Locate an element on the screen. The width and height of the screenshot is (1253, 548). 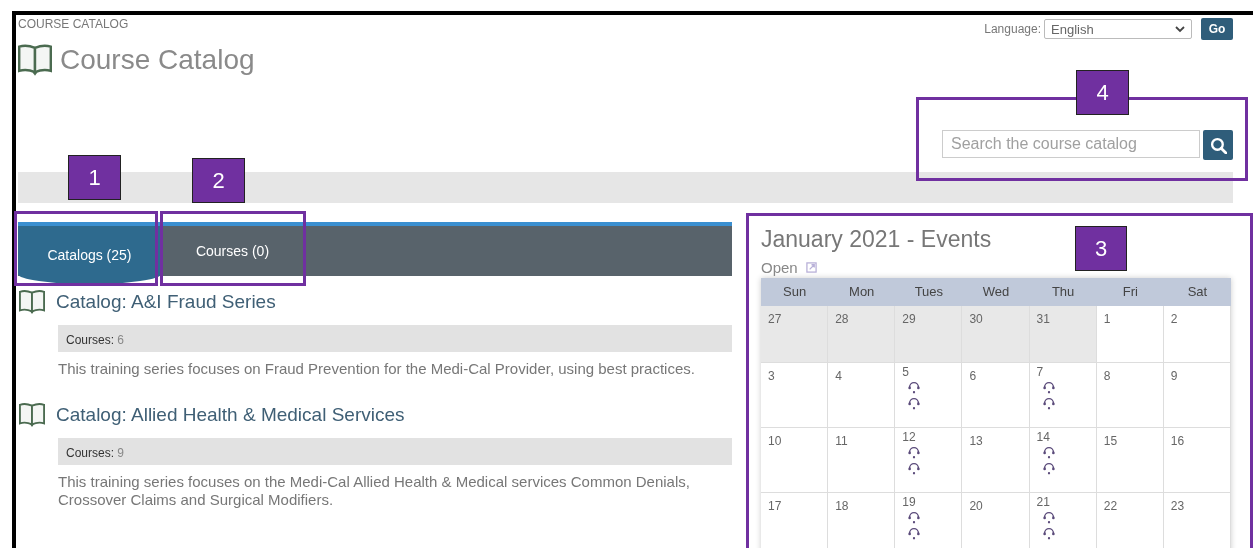
weekday-header: Thu is located at coordinates (1063, 292).